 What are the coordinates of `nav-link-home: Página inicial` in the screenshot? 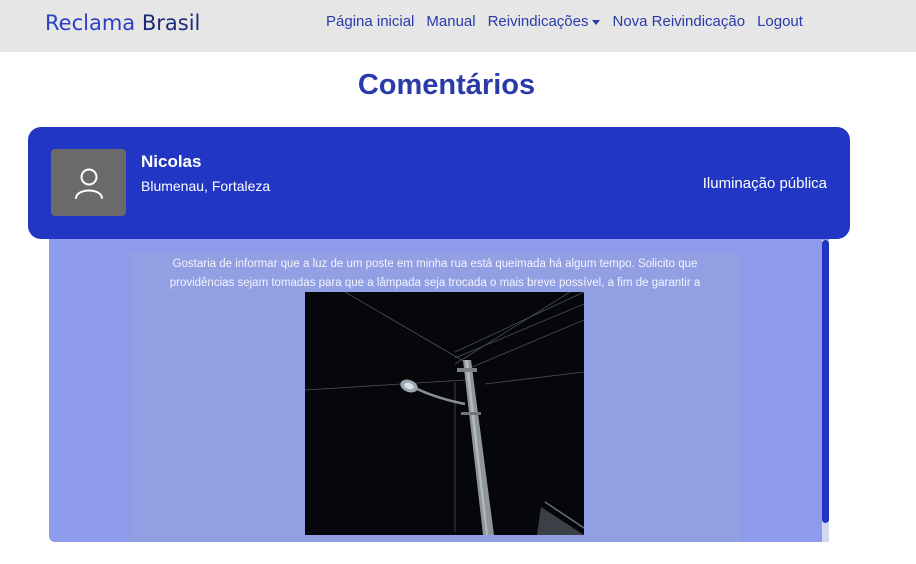 It's located at (370, 22).